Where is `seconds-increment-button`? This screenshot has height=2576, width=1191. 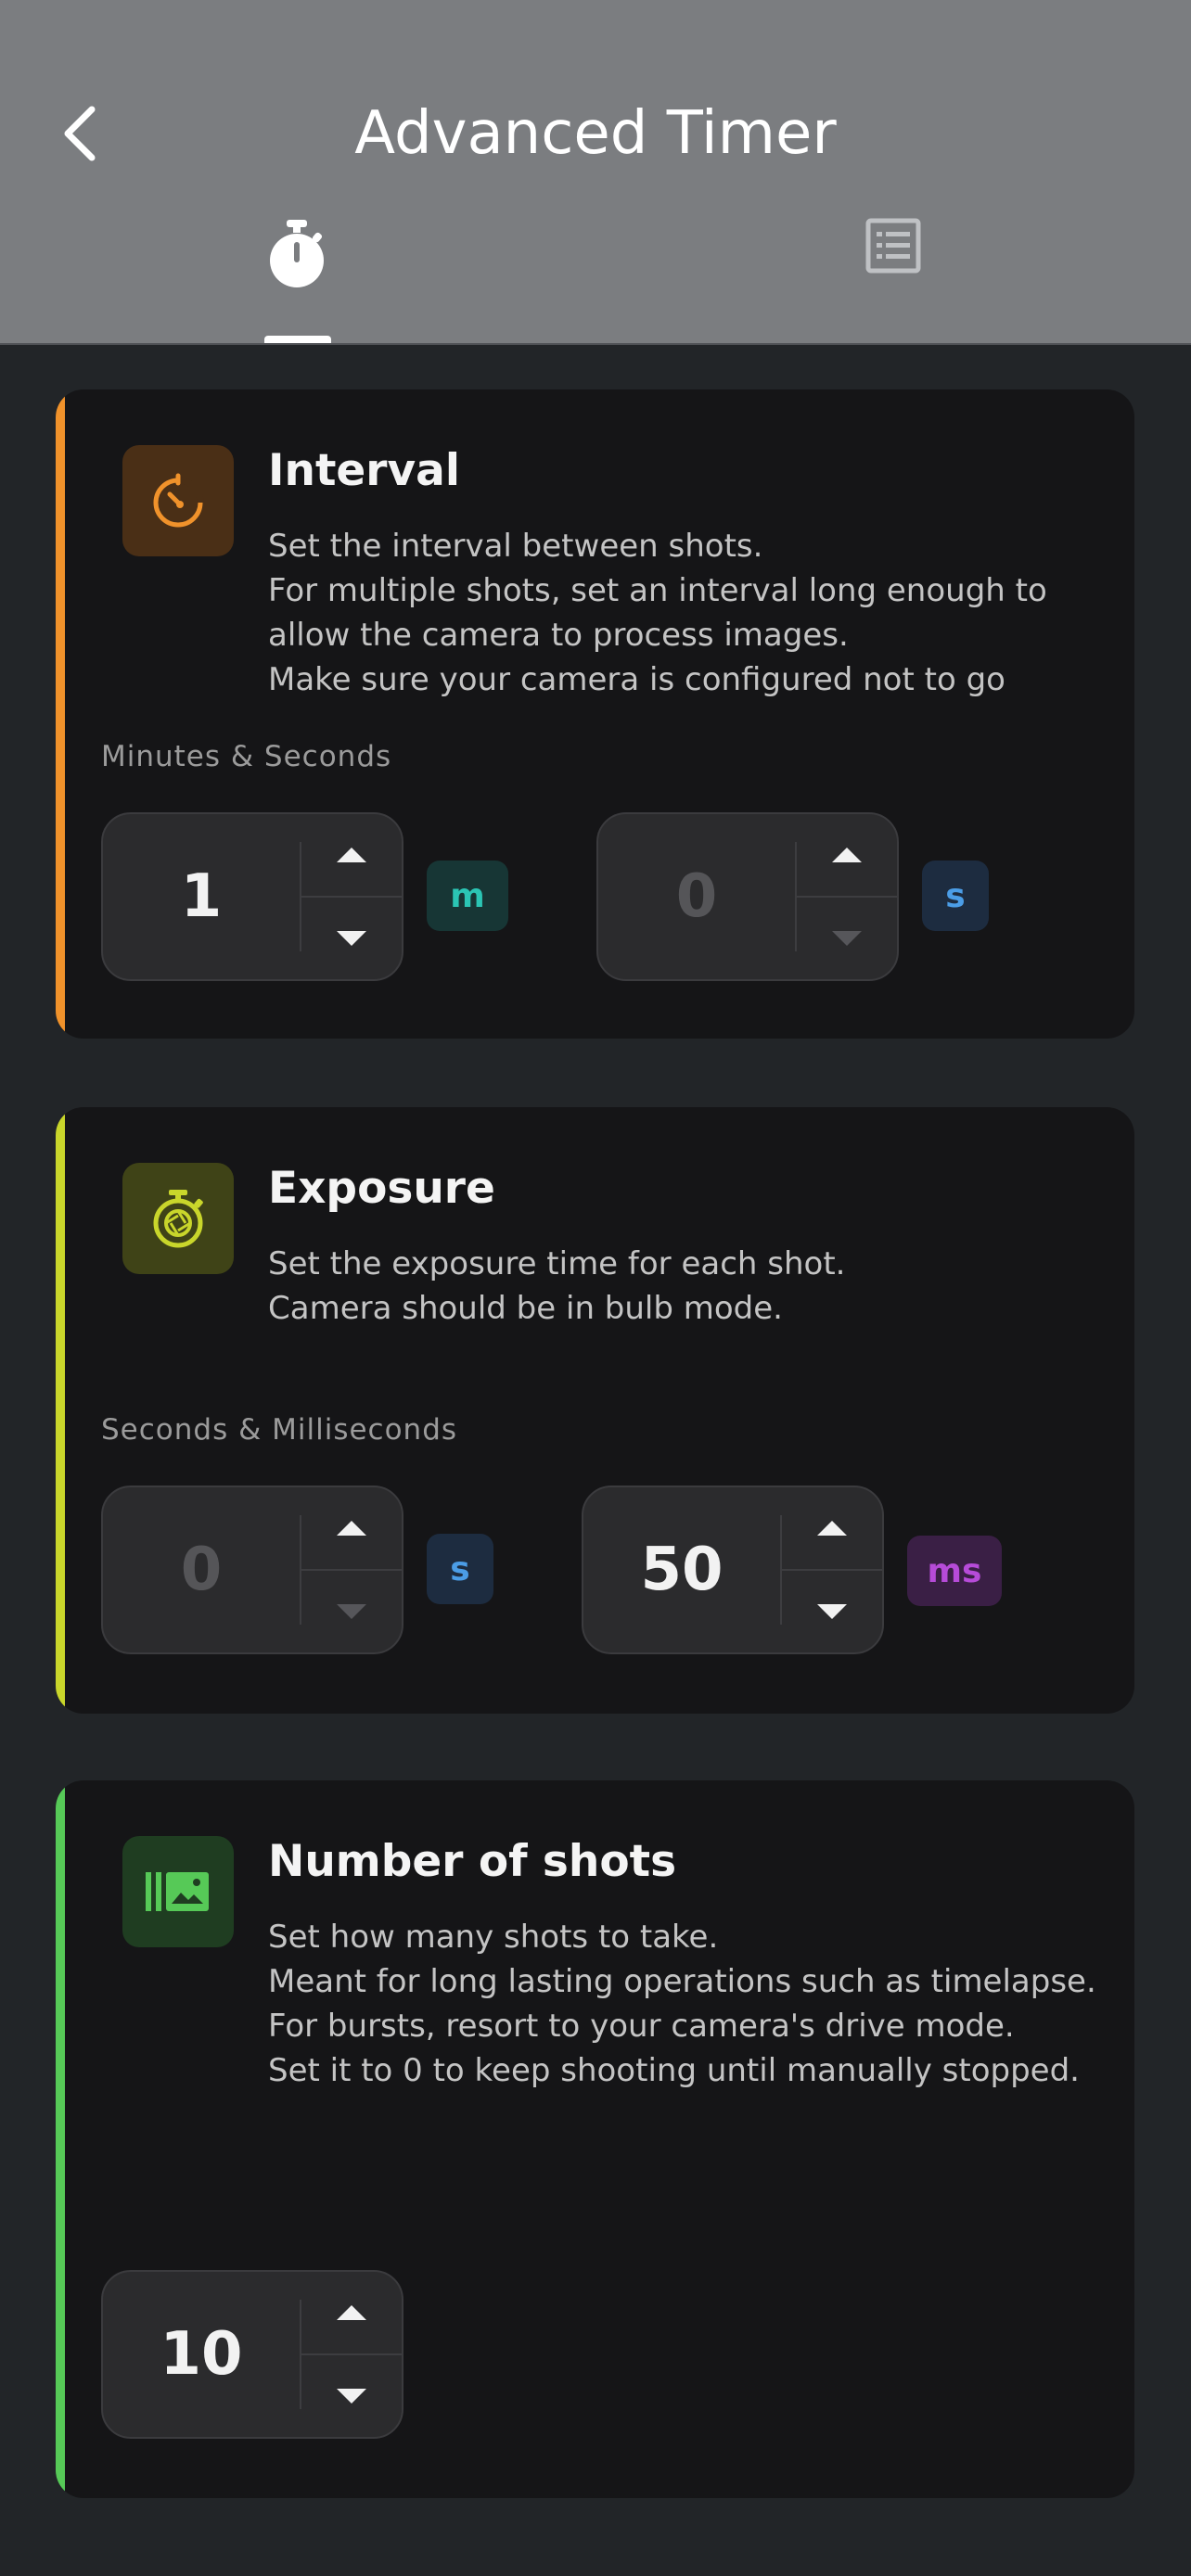 seconds-increment-button is located at coordinates (847, 855).